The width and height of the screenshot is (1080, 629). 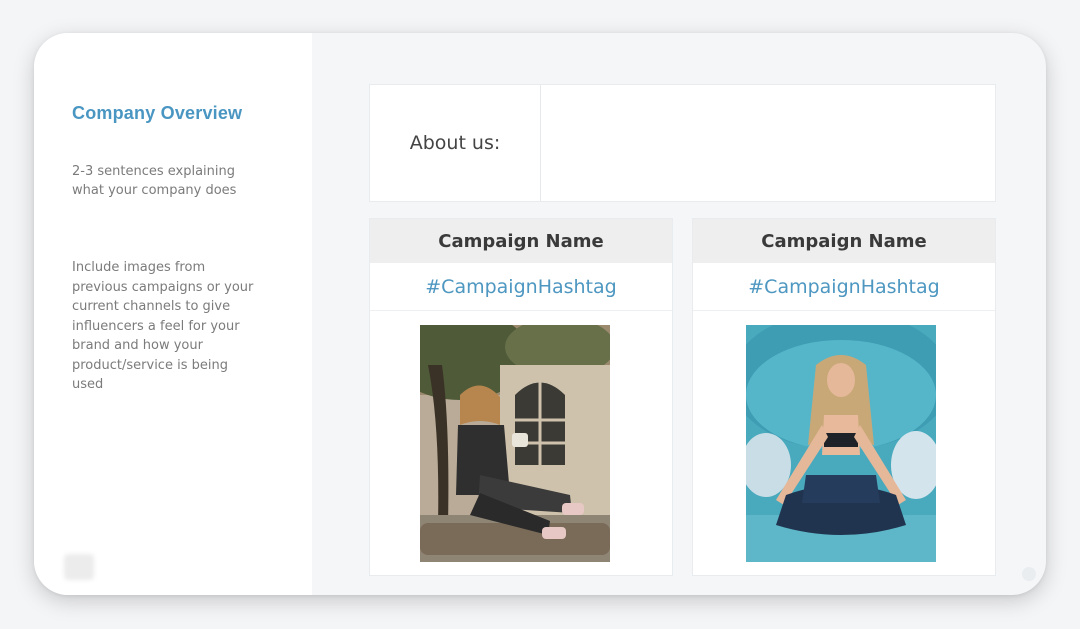 I want to click on woman-meditating-yoga-photo-art, so click(x=841, y=443).